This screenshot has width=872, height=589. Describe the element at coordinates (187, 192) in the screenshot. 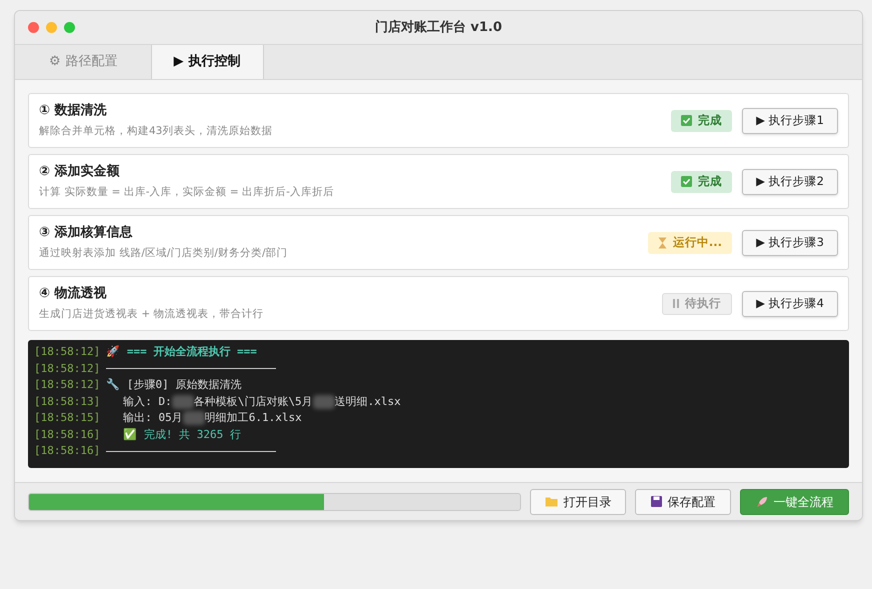

I see `step-description: 计算 实际数量 = 出库-入库，实际金额 = 出库折后-入库折后` at that location.